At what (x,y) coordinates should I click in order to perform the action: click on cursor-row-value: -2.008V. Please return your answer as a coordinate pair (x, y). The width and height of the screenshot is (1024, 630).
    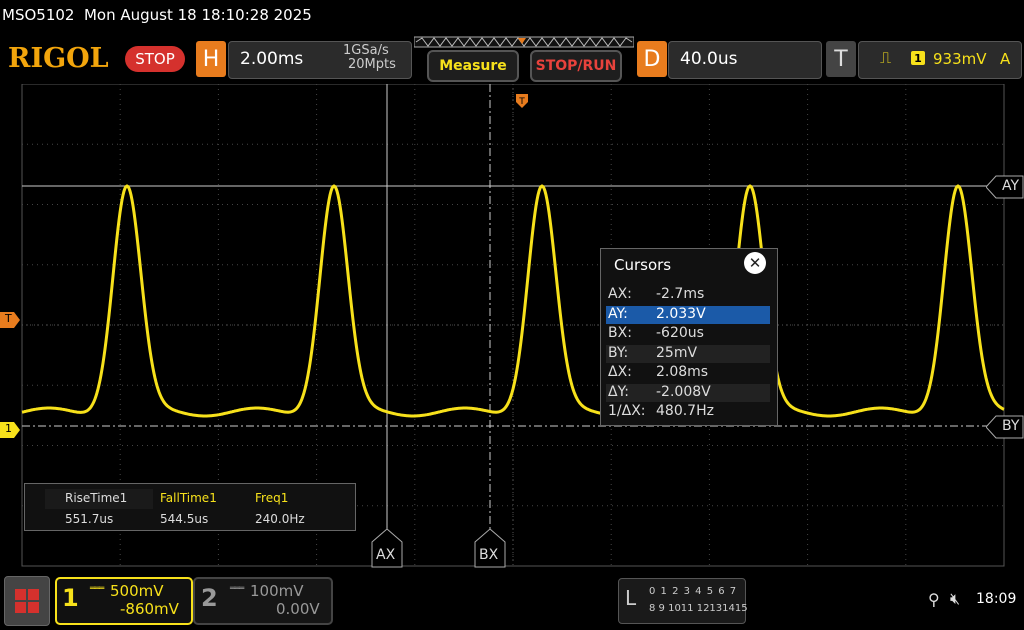
    Looking at the image, I should click on (683, 391).